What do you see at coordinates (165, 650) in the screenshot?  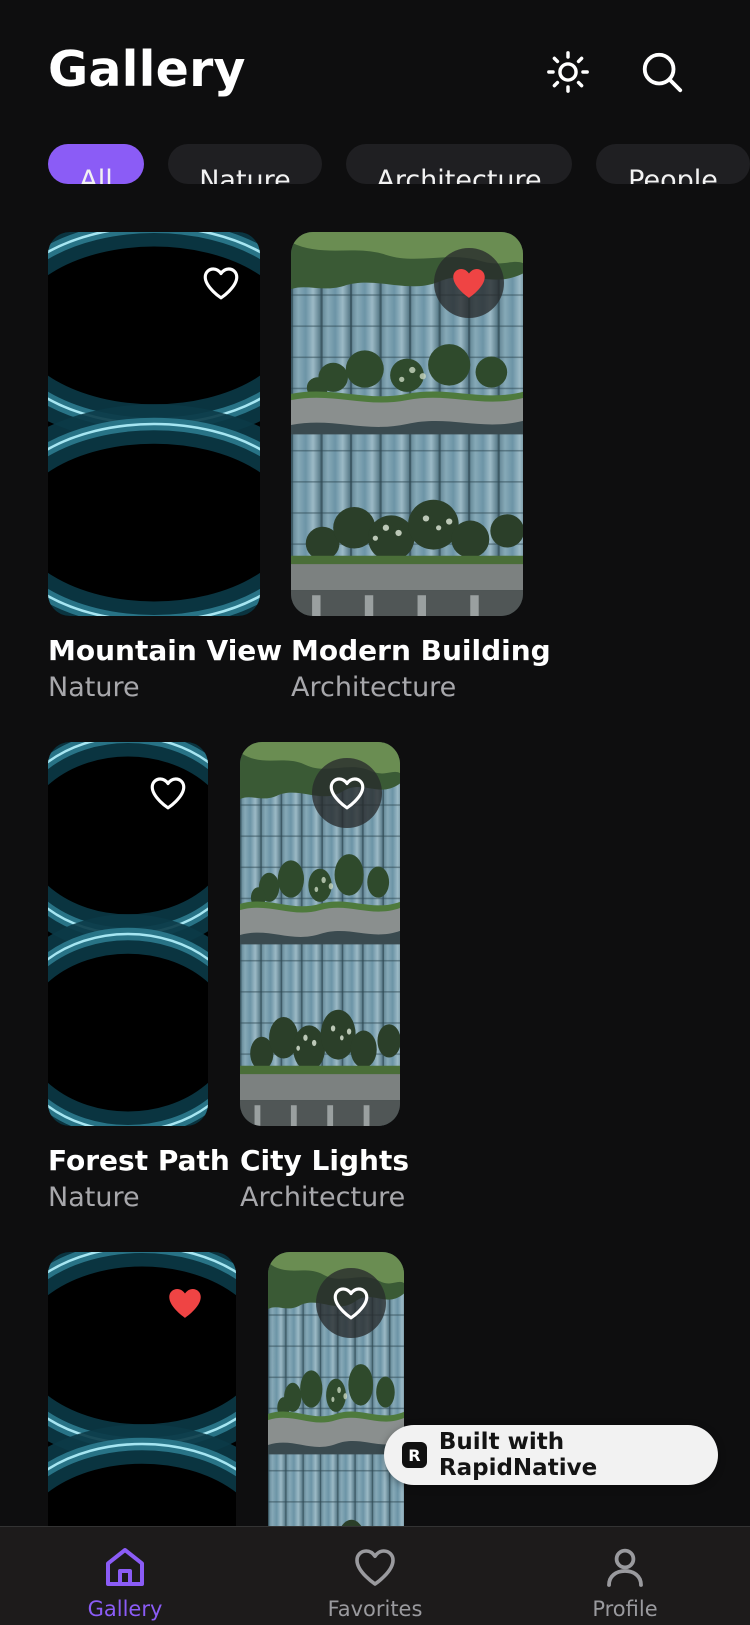 I see `card-title: Mountain View` at bounding box center [165, 650].